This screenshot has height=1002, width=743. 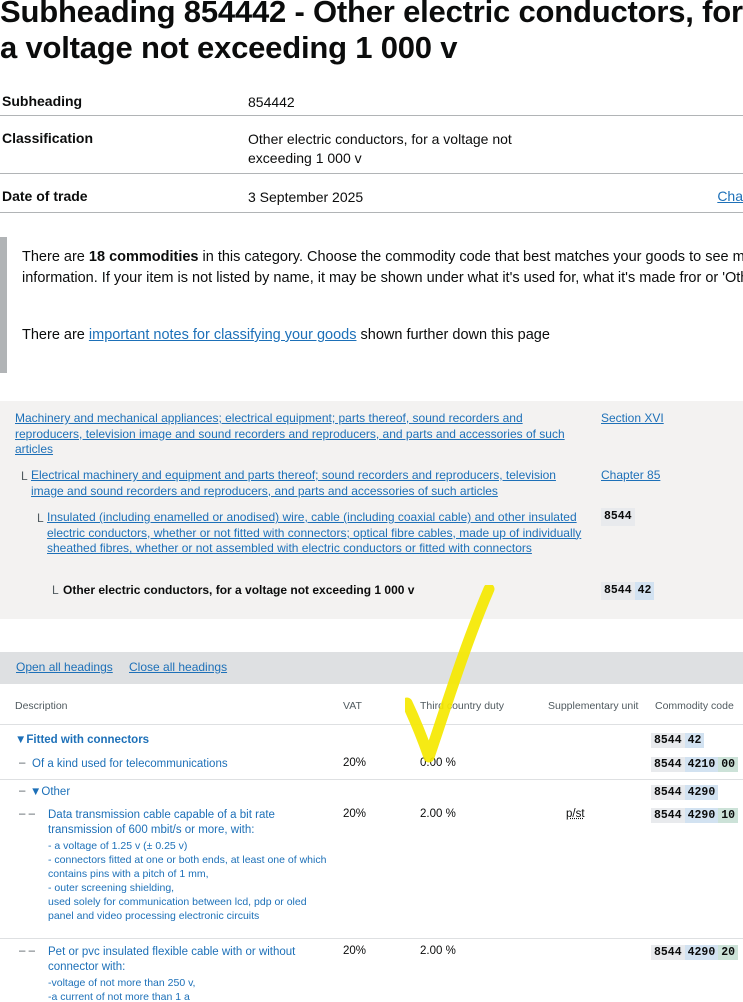 I want to click on duty-rate: 0.00 %, so click(x=438, y=763).